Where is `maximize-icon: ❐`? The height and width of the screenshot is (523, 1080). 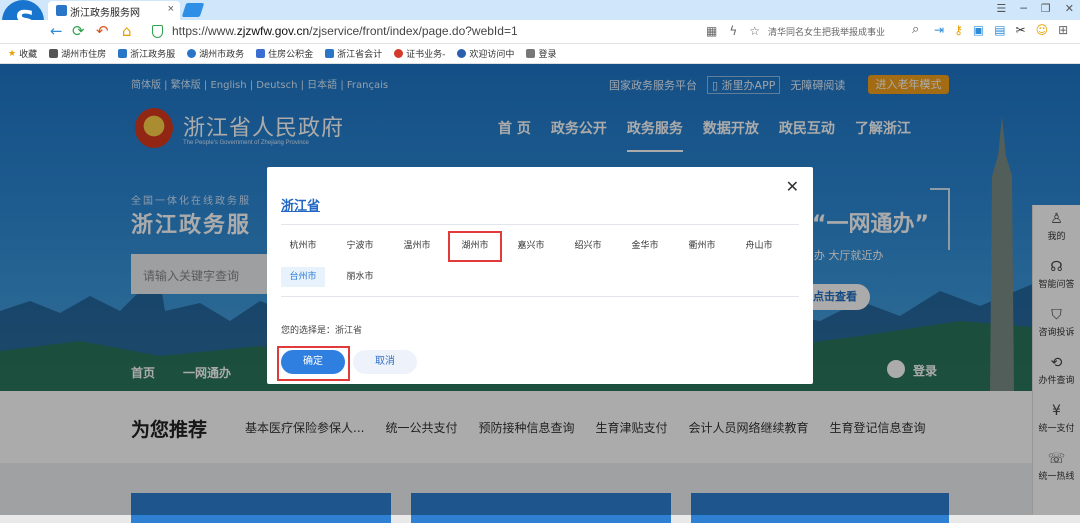
maximize-icon: ❐ is located at coordinates (1046, 8).